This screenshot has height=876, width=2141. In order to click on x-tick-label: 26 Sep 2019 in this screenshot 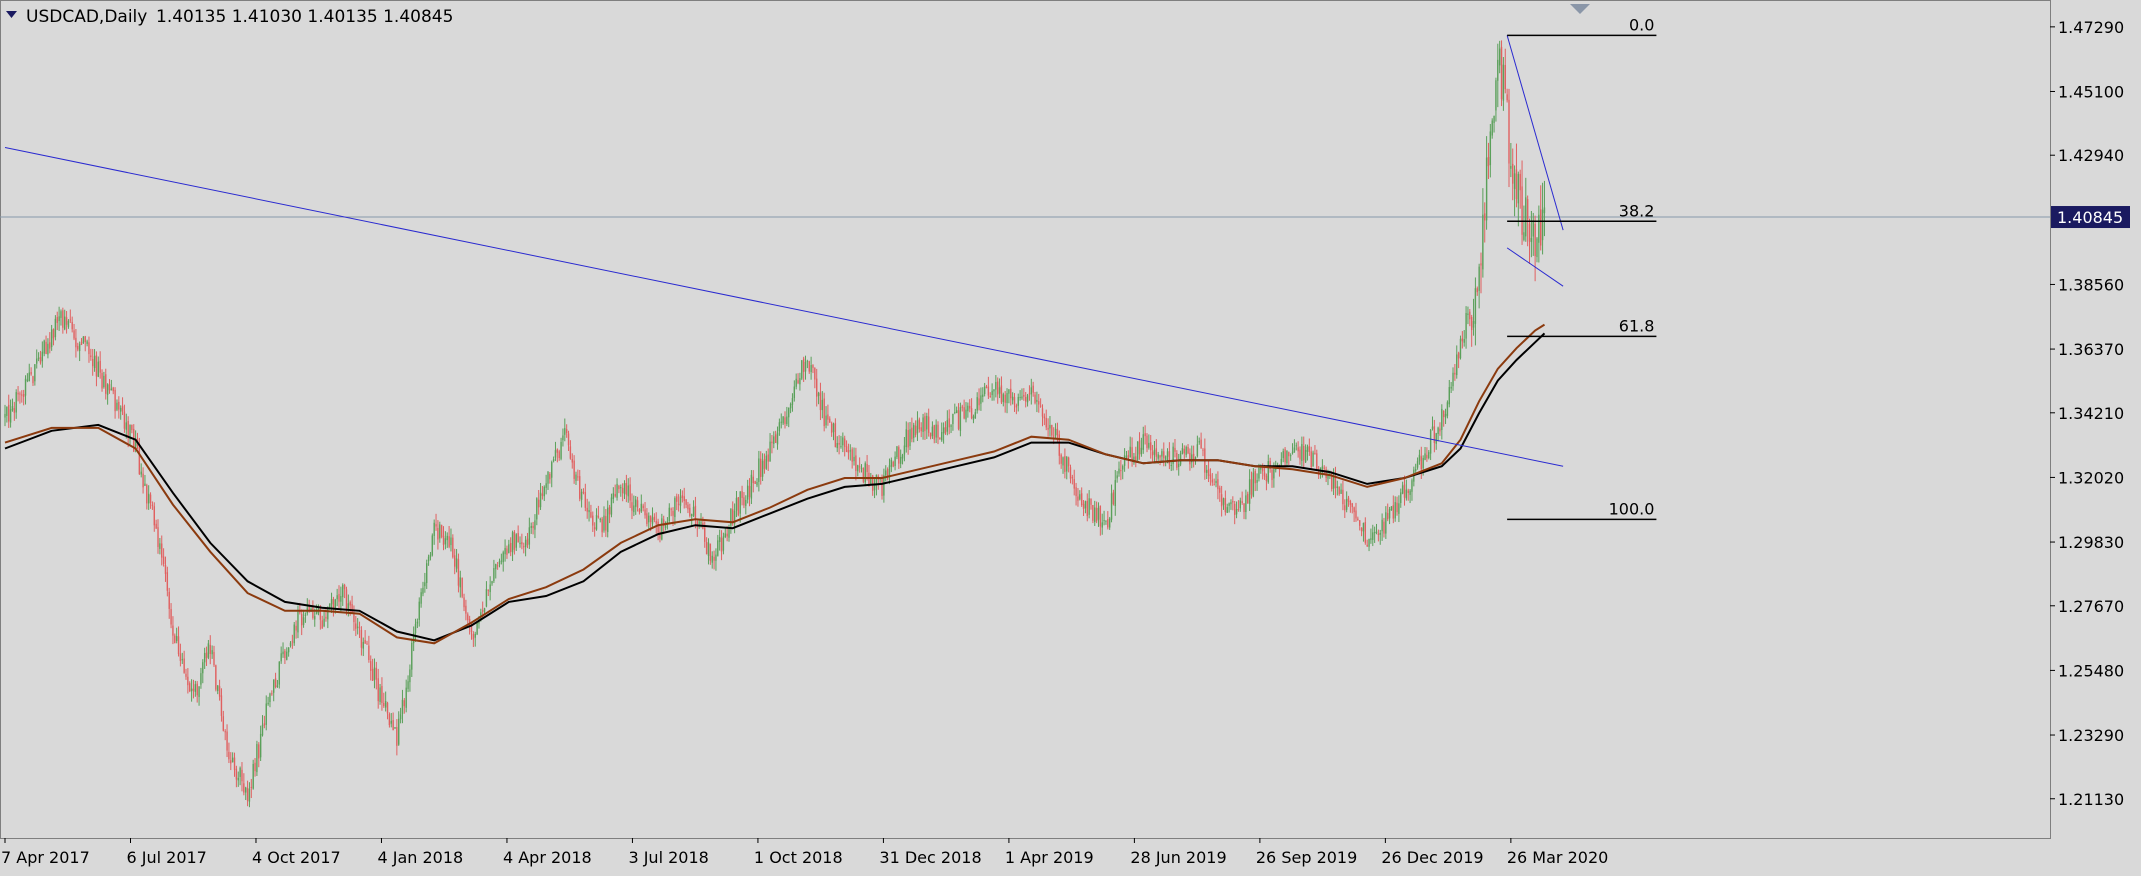, I will do `click(1306, 857)`.